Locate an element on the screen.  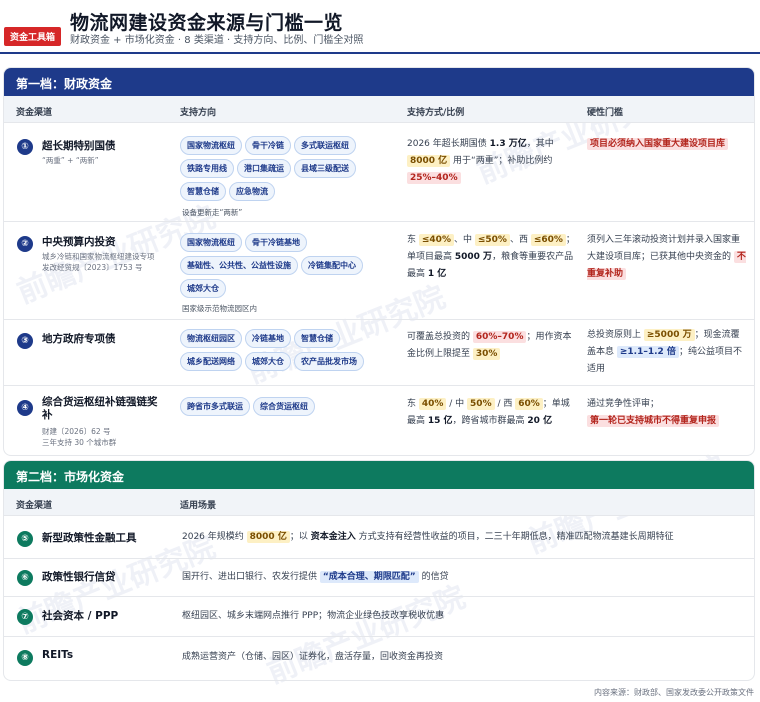
direction-note: 设备更新走“两新” is located at coordinates (212, 212).